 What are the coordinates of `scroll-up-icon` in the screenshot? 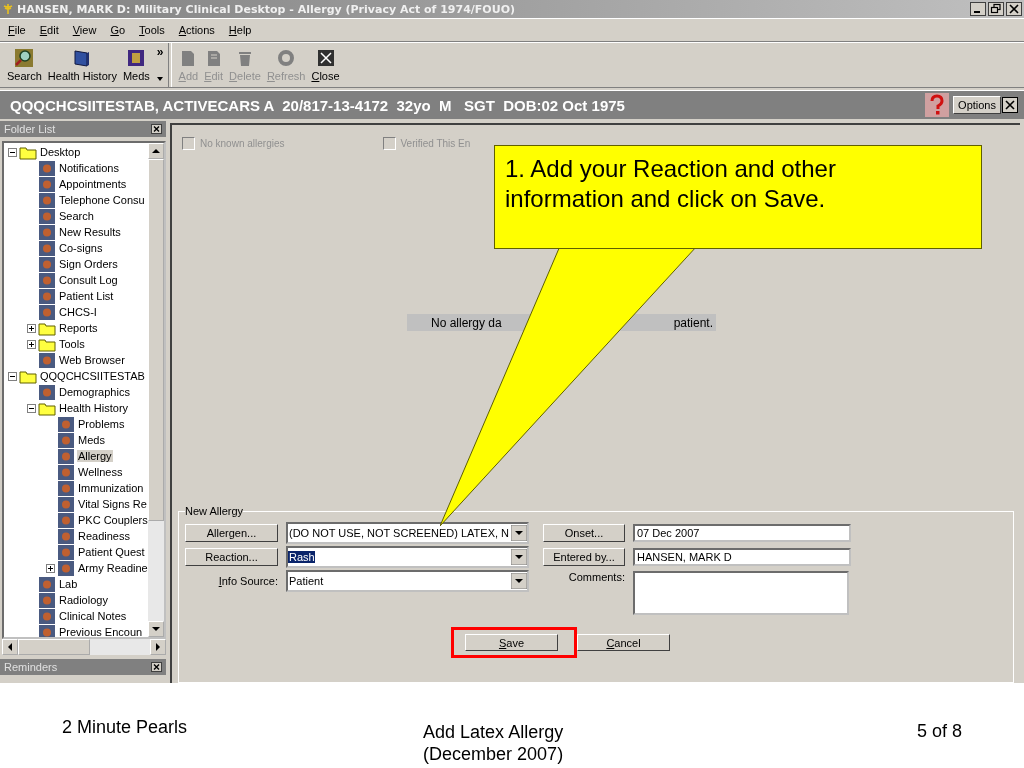 It's located at (156, 151).